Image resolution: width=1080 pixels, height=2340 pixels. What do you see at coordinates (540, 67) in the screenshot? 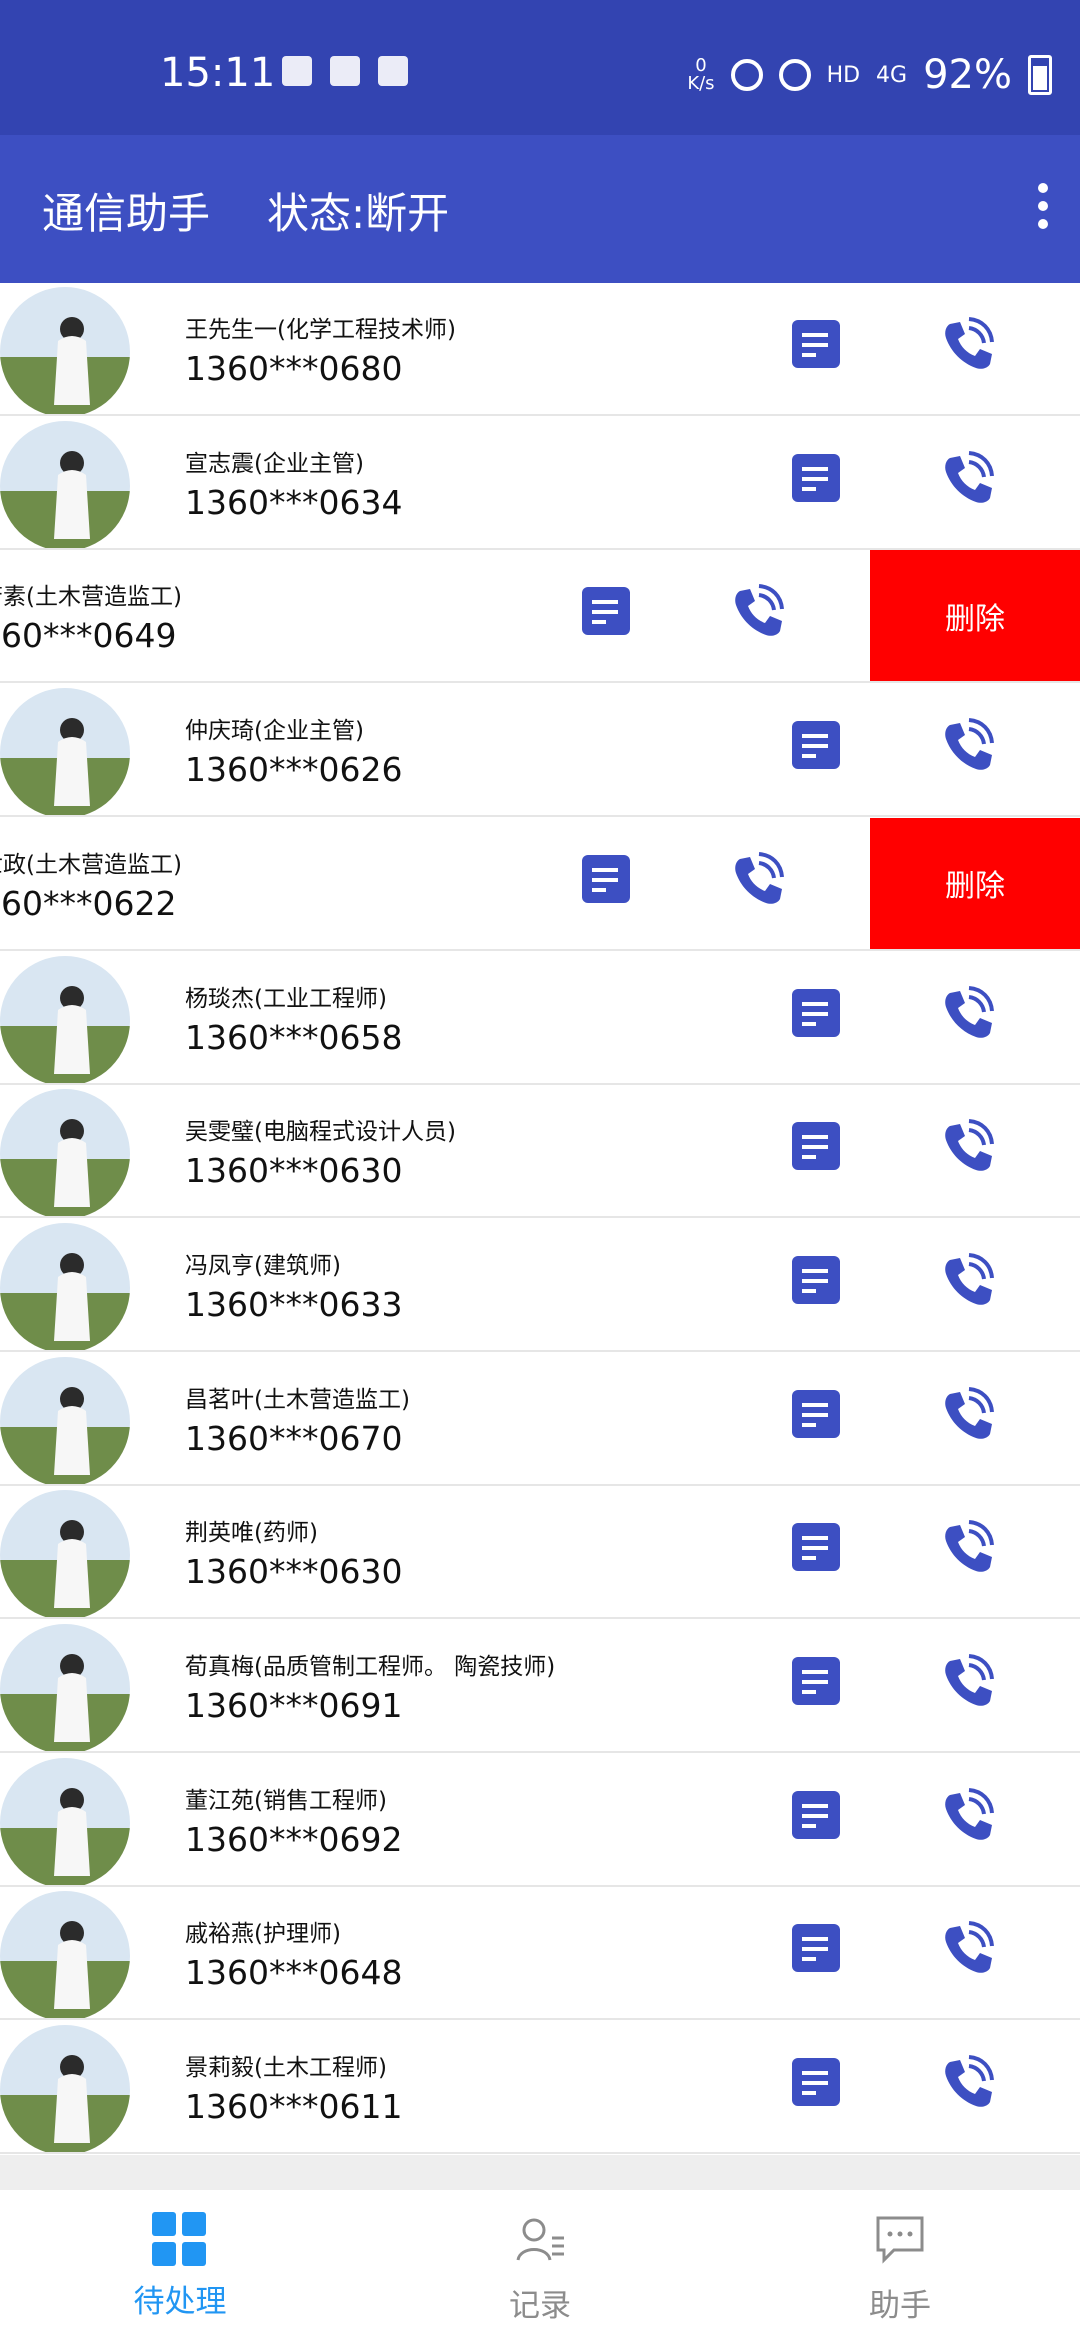
I see `status-bar: 15:11 0 K/s HD 4G 92%` at bounding box center [540, 67].